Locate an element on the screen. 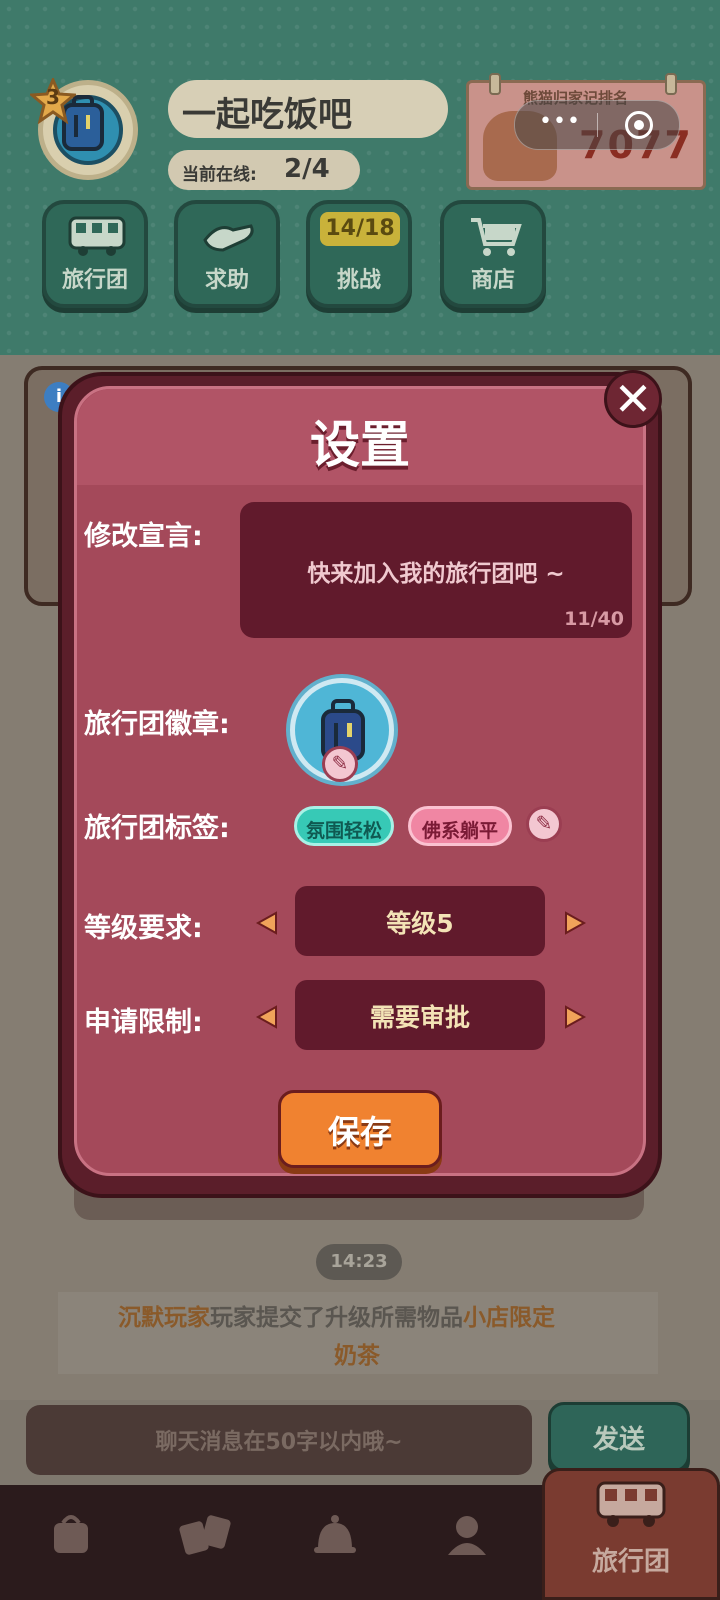 The height and width of the screenshot is (1600, 720). menu-label: 商店 is located at coordinates (492, 280).